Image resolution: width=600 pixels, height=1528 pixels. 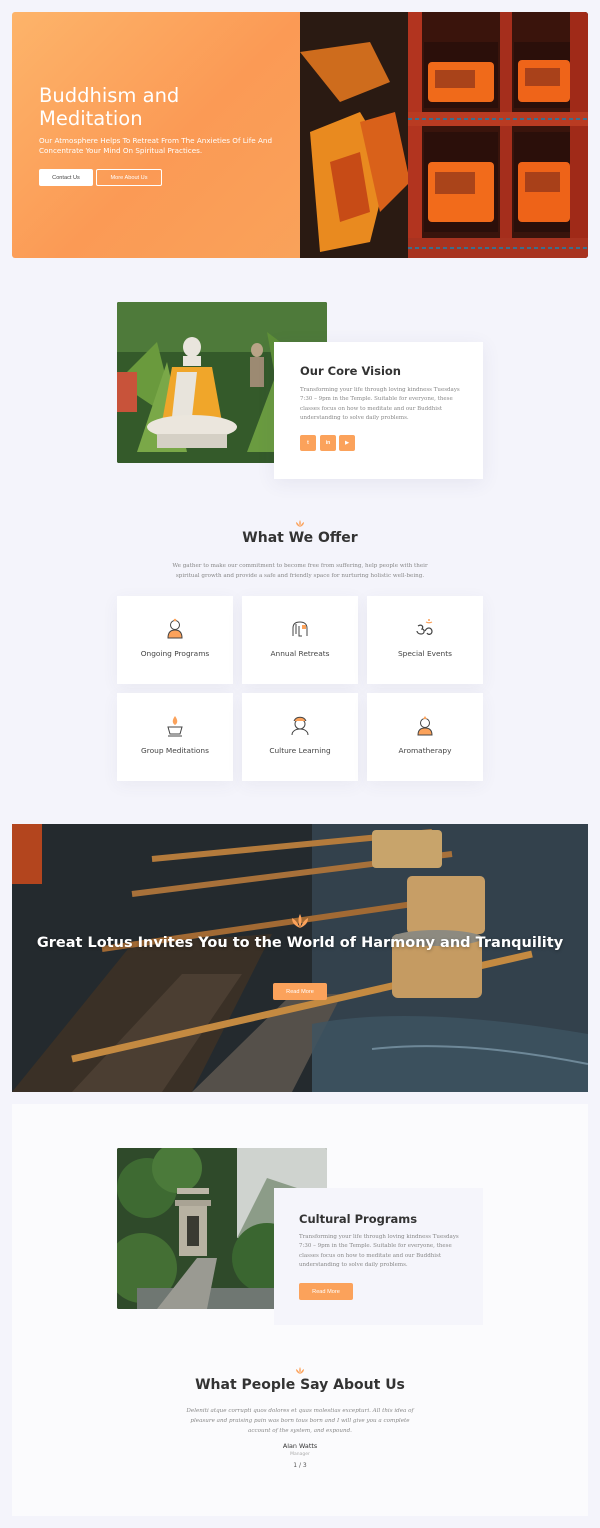 What do you see at coordinates (66, 177) in the screenshot?
I see `contact-us-button: Contact Us` at bounding box center [66, 177].